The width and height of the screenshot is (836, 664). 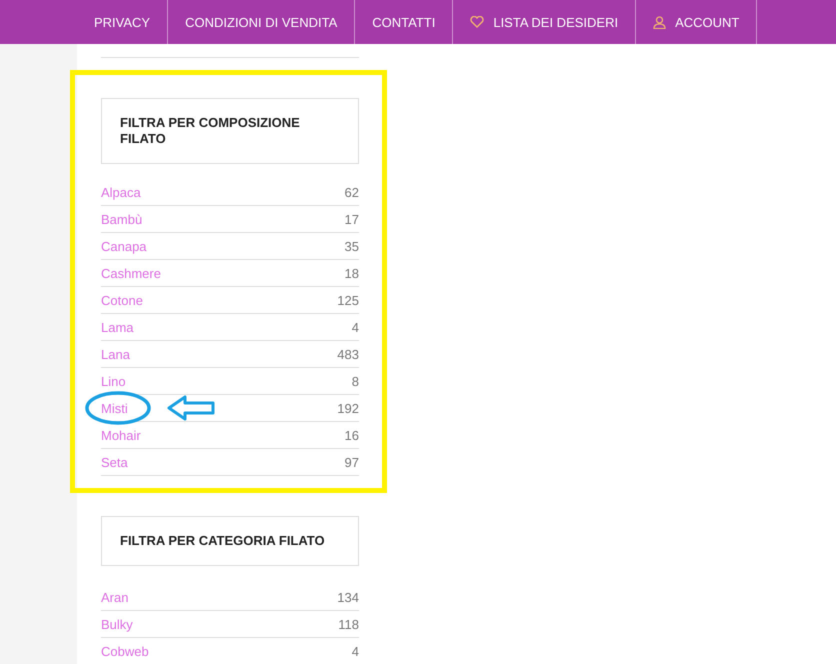 I want to click on filter-link: Canapa, so click(x=124, y=246).